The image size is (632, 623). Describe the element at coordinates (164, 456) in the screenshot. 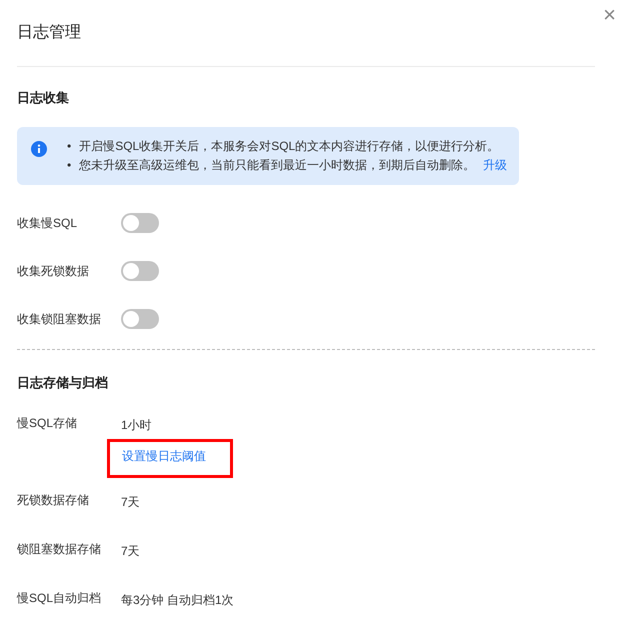

I see `threshold-link: 设置慢日志阈值` at that location.